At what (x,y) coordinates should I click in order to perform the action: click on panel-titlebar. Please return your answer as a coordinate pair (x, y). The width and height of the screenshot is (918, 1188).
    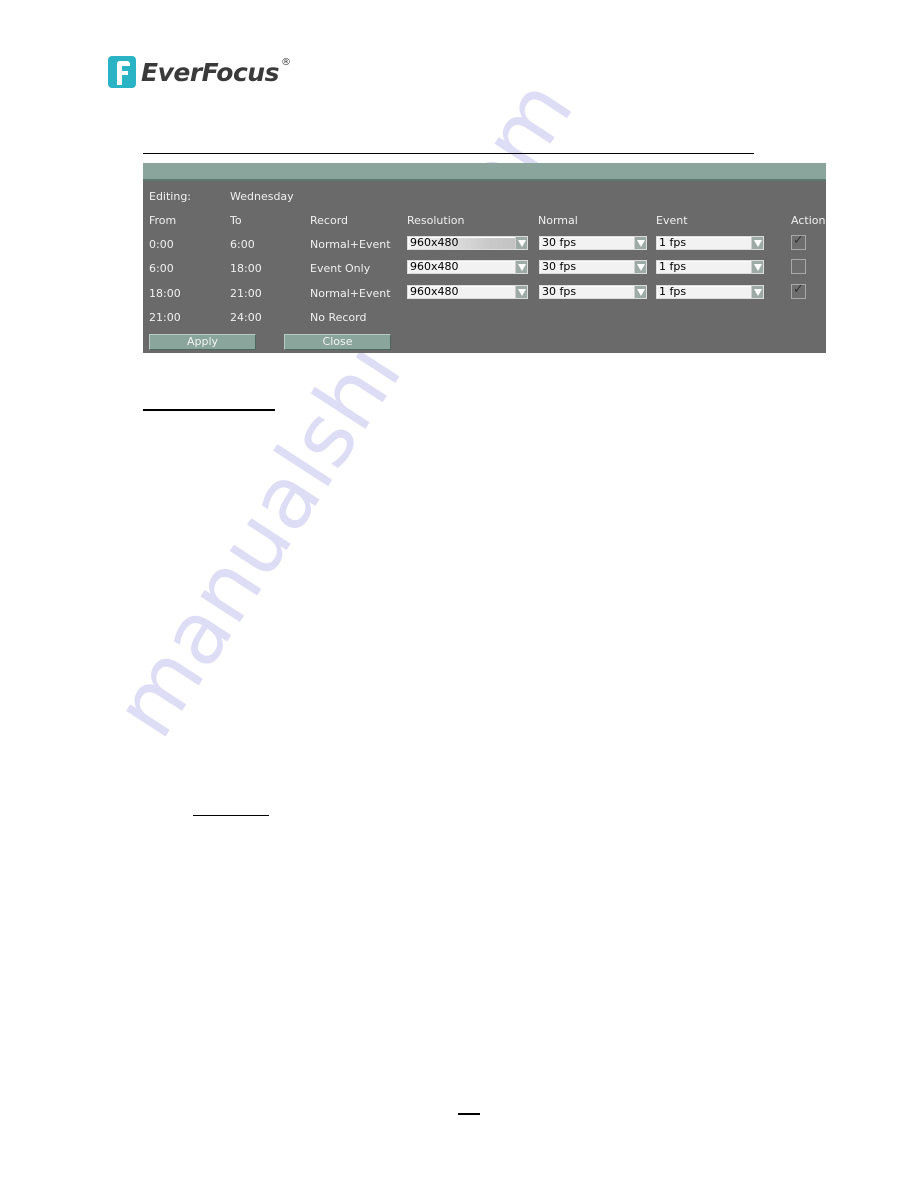
    Looking at the image, I should click on (484, 172).